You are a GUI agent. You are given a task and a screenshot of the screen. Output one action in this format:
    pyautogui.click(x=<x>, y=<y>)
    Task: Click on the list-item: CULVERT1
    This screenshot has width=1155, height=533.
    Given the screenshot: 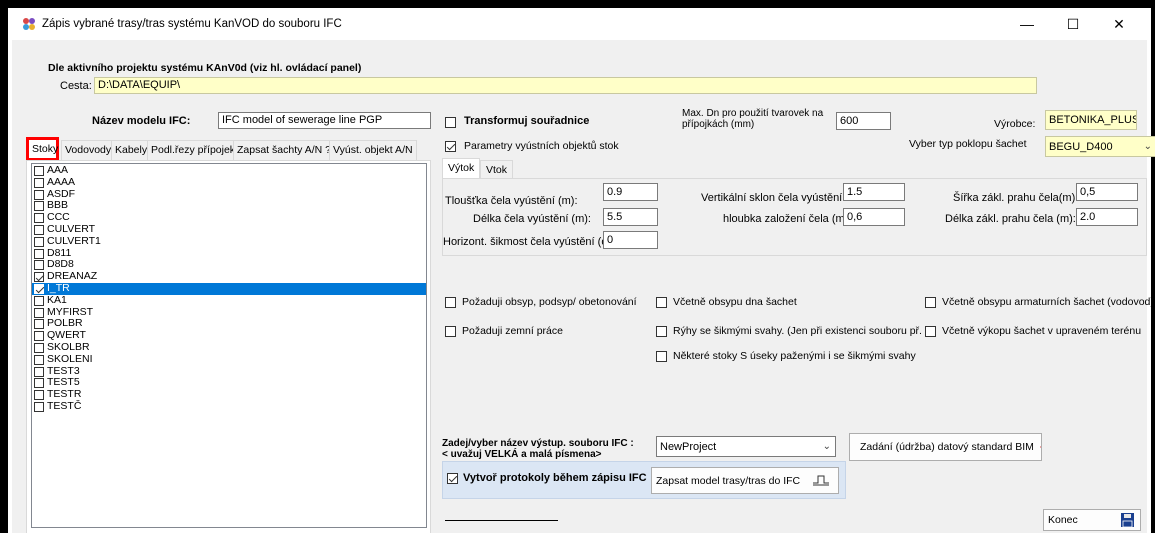 What is the action you would take?
    pyautogui.click(x=229, y=241)
    